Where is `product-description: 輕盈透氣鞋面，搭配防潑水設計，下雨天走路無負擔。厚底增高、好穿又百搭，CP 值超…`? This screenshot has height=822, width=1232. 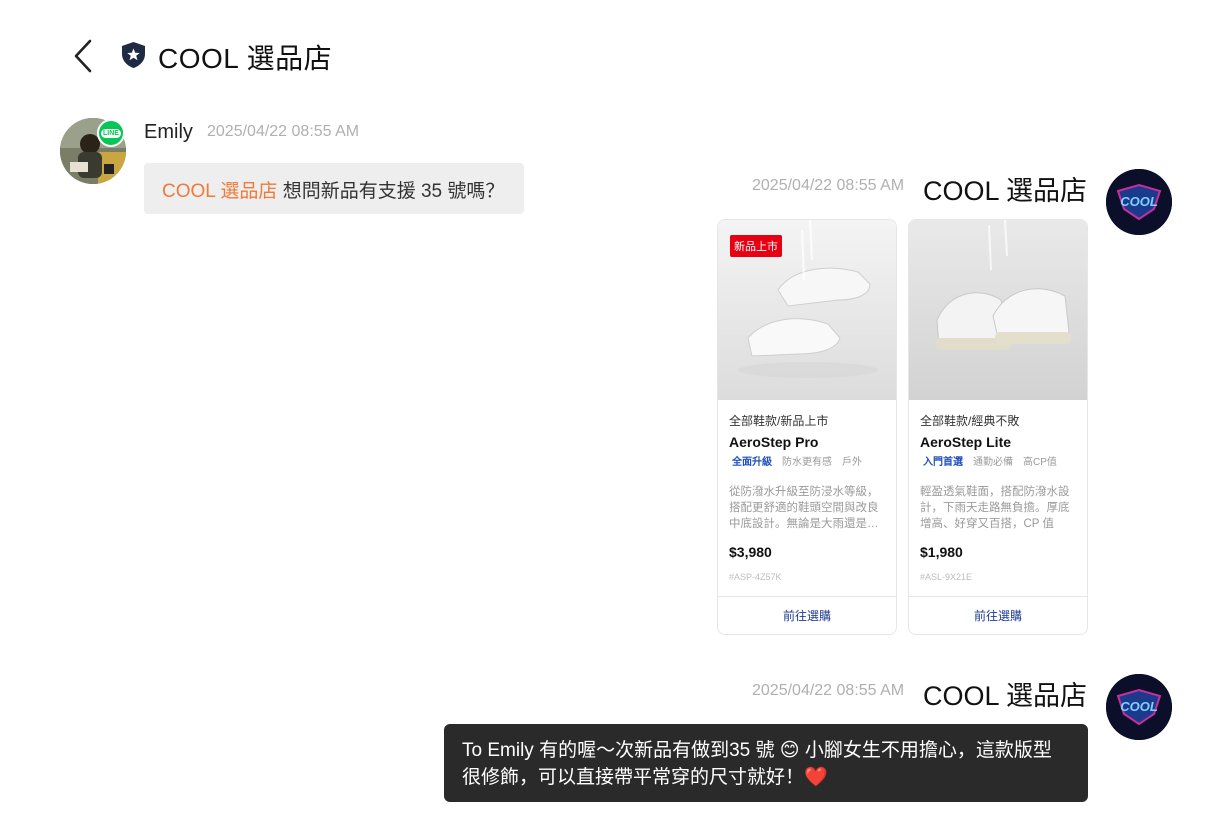 product-description: 輕盈透氣鞋面，搭配防潑水設計，下雨天走路無負擔。厚底增高、好穿又百搭，CP 值超… is located at coordinates (995, 508).